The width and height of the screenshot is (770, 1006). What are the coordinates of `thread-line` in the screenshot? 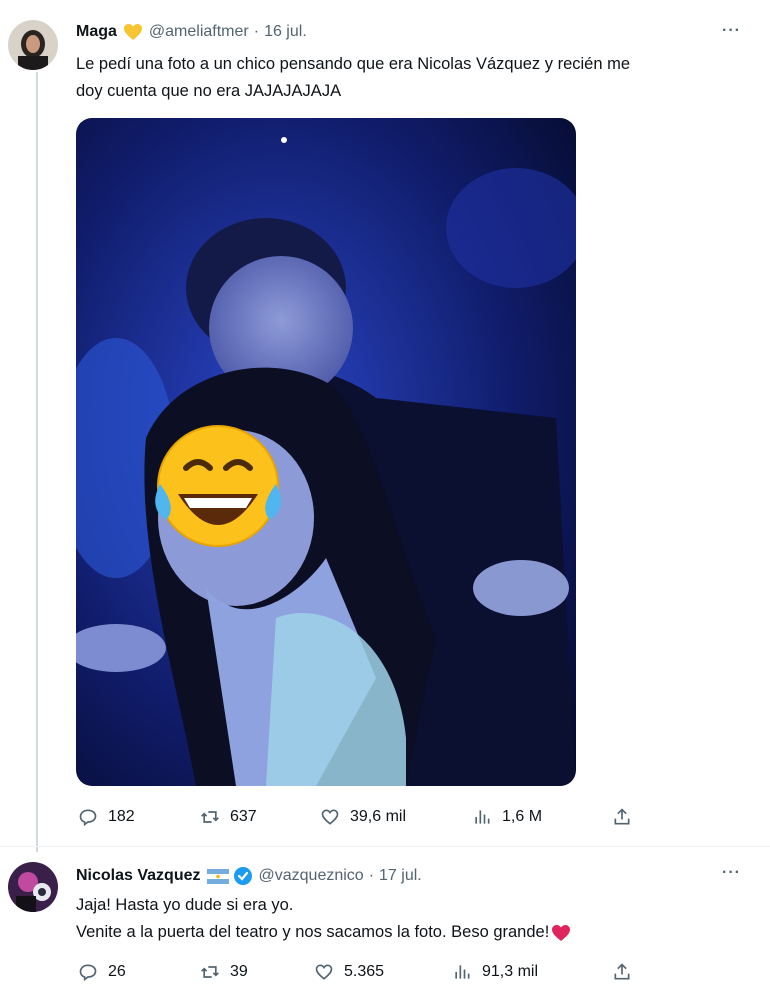 It's located at (37, 462).